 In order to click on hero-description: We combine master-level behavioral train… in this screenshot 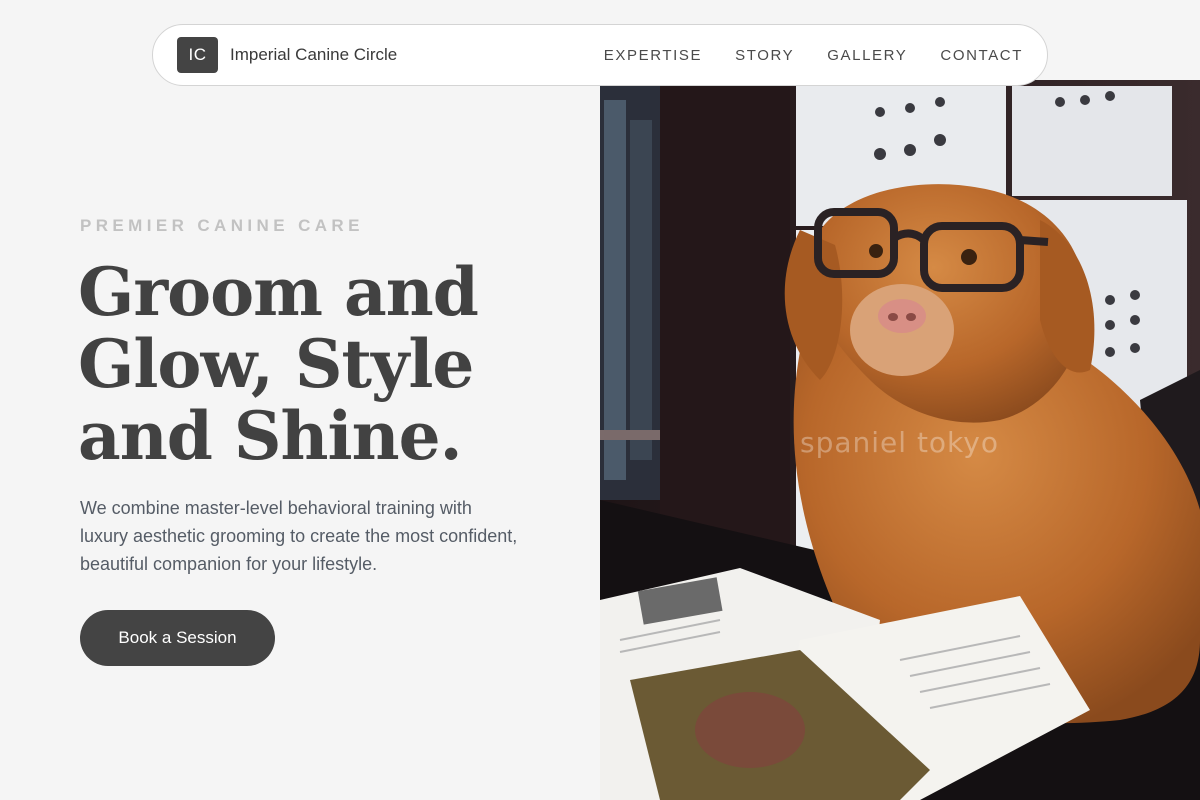, I will do `click(299, 536)`.